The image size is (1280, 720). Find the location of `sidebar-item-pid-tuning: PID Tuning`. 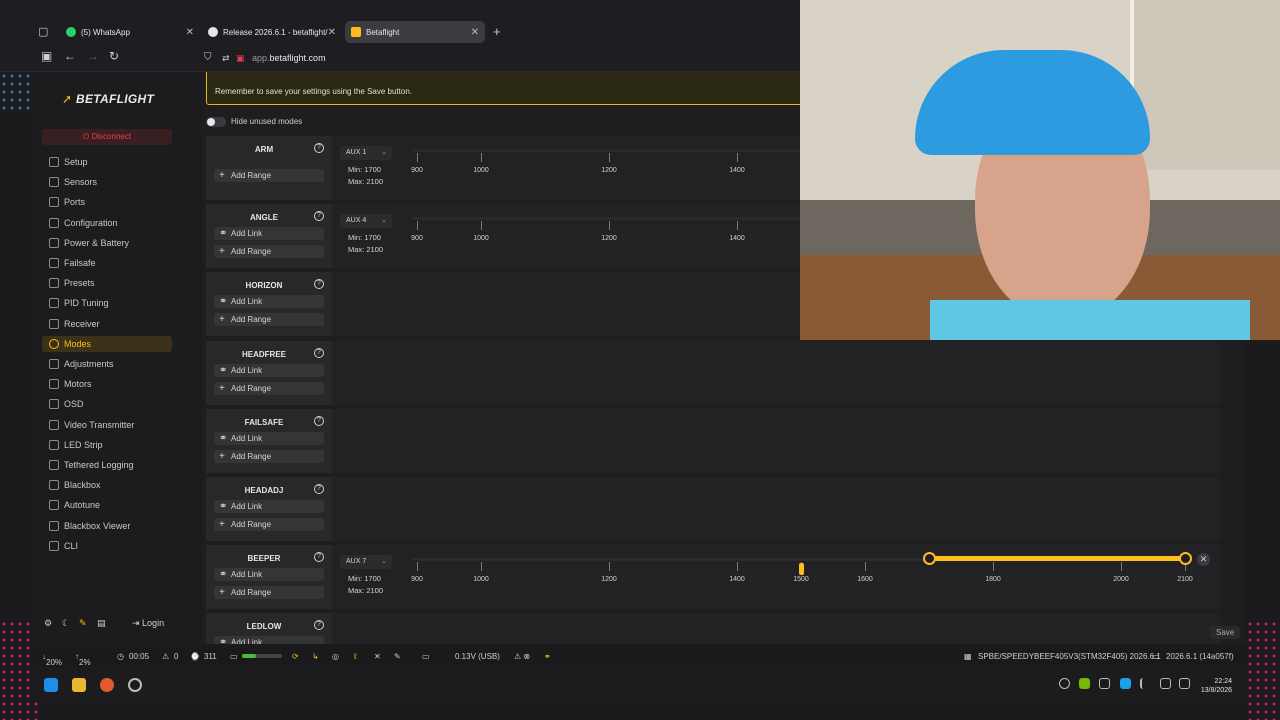

sidebar-item-pid-tuning: PID Tuning is located at coordinates (107, 303).